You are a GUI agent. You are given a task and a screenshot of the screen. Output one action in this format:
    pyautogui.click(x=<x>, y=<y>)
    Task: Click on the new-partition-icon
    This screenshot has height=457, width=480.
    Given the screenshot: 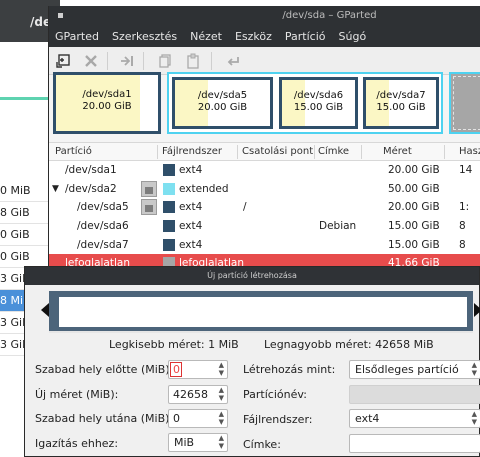 What is the action you would take?
    pyautogui.click(x=63, y=61)
    